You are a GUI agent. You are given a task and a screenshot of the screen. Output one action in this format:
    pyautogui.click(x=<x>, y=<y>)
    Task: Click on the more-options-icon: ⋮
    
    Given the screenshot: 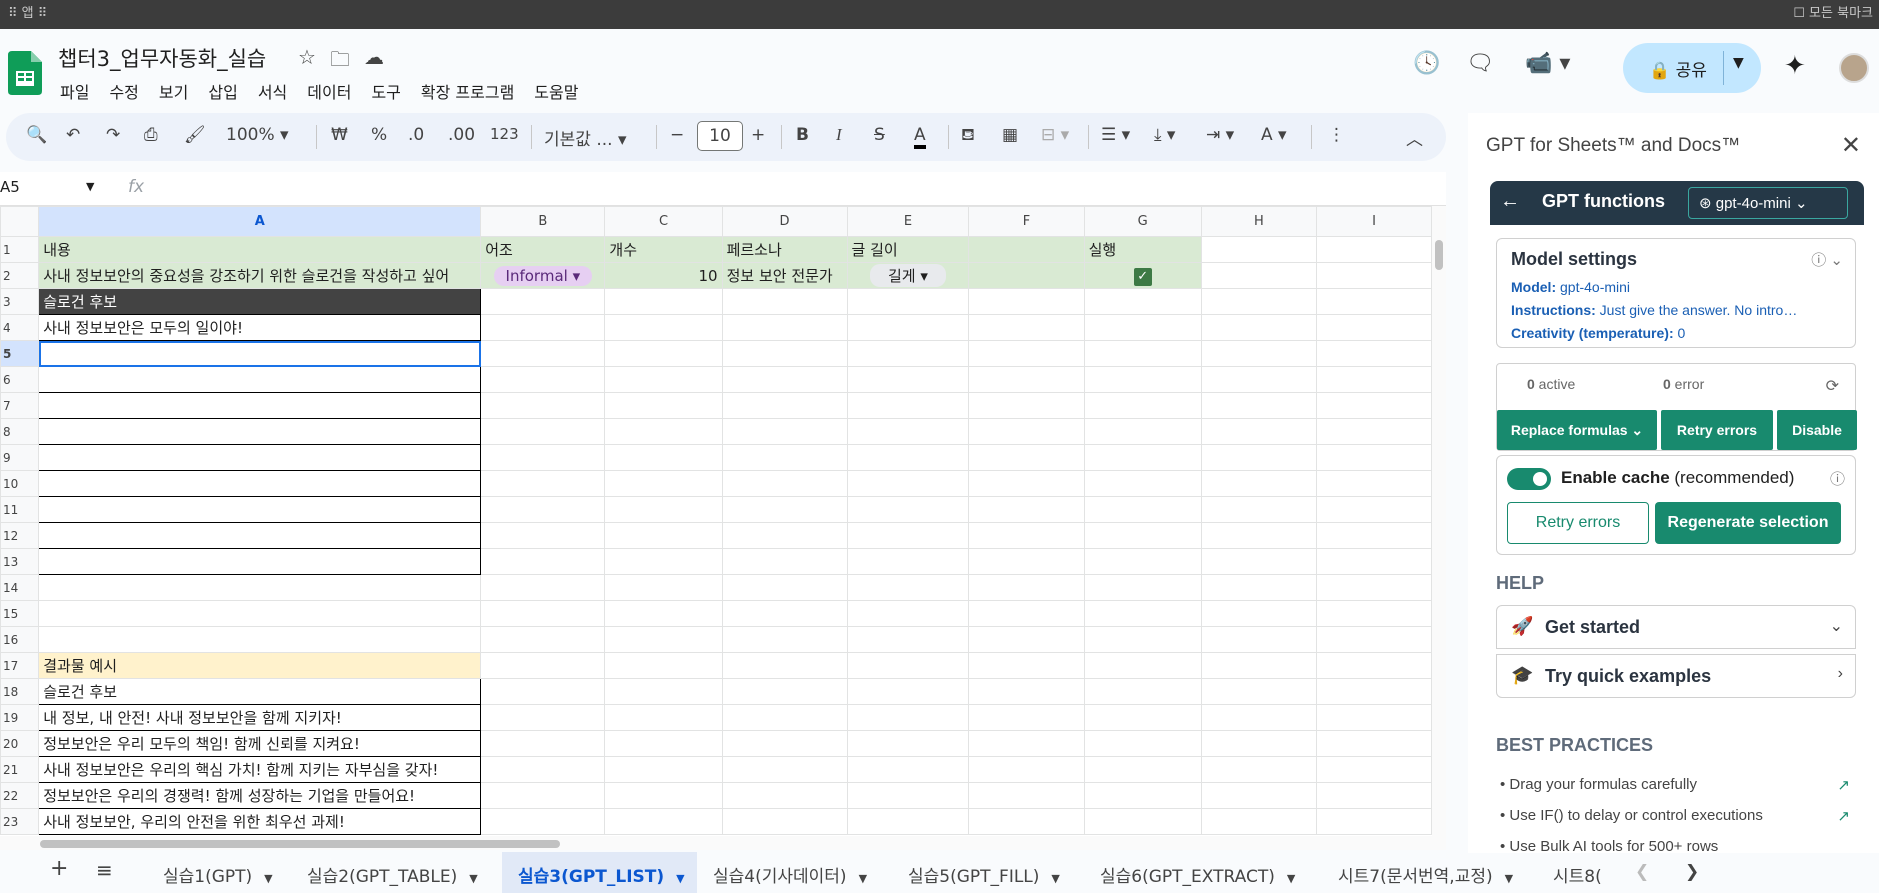 What is the action you would take?
    pyautogui.click(x=1336, y=135)
    